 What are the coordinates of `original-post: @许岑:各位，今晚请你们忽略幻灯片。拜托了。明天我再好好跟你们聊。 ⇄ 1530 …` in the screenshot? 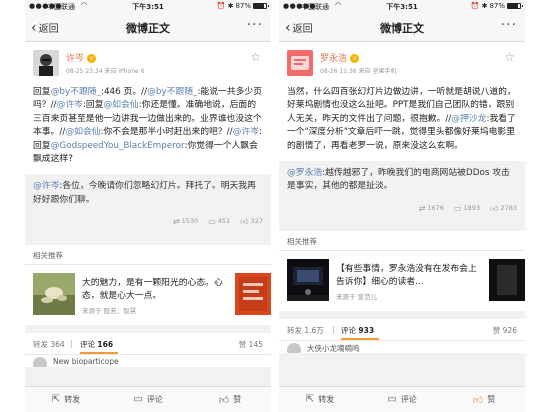 It's located at (148, 205).